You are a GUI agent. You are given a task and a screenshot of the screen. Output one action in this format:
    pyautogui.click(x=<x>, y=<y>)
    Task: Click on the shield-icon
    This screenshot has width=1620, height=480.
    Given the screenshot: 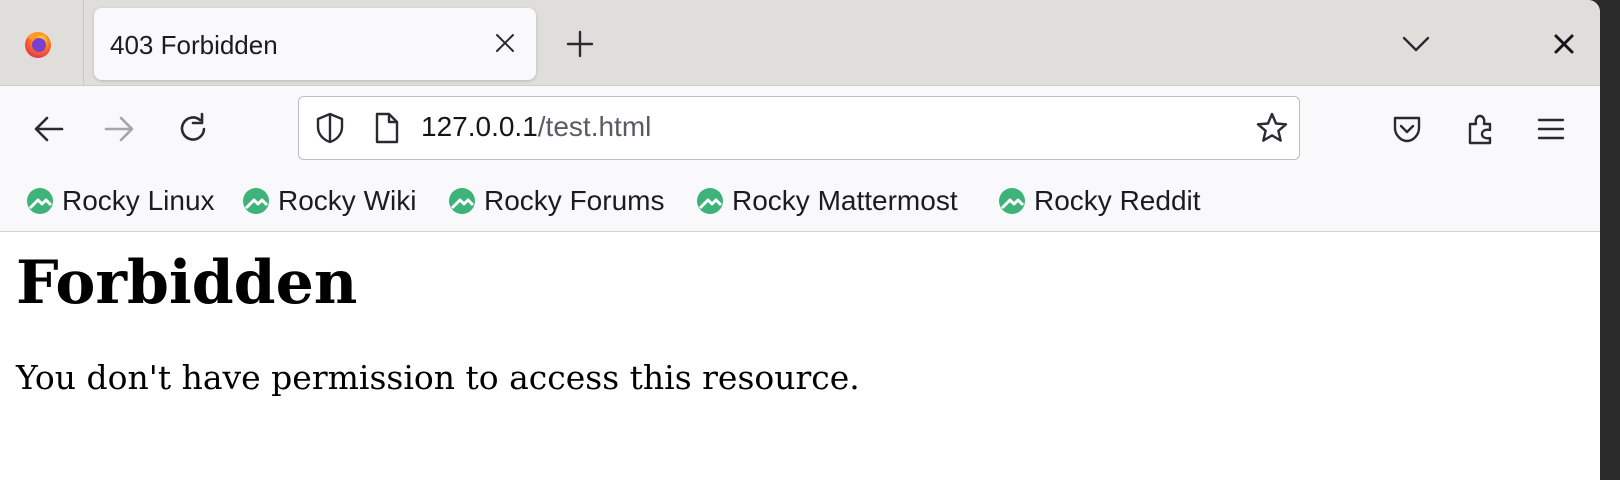 What is the action you would take?
    pyautogui.click(x=330, y=128)
    